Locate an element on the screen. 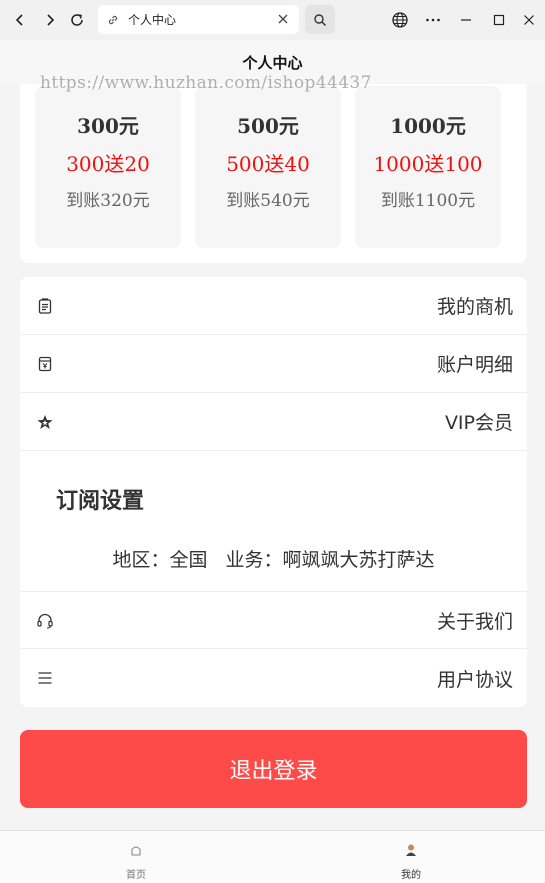  more-menu-button is located at coordinates (433, 20).